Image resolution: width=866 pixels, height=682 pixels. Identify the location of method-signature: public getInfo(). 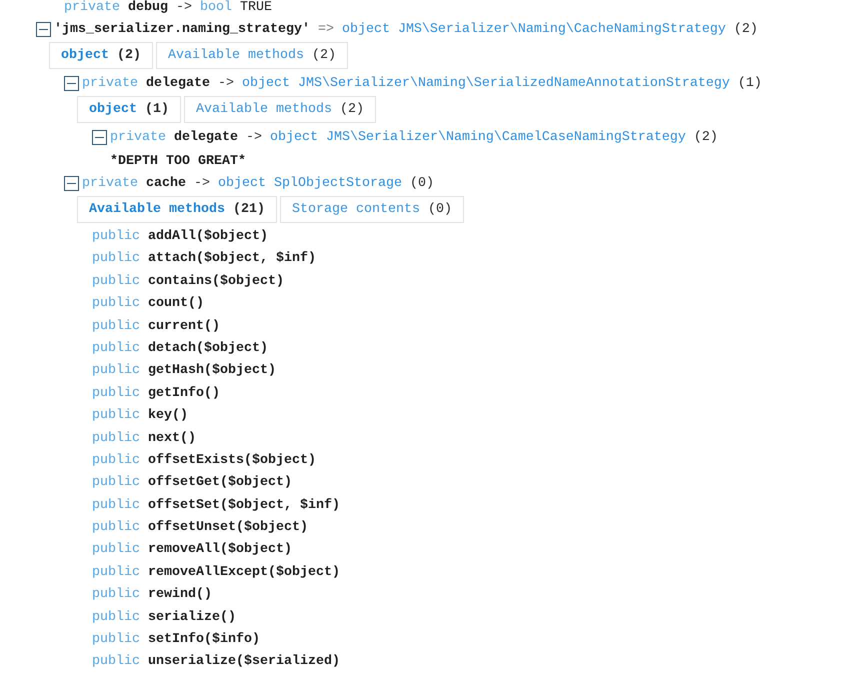
(156, 393).